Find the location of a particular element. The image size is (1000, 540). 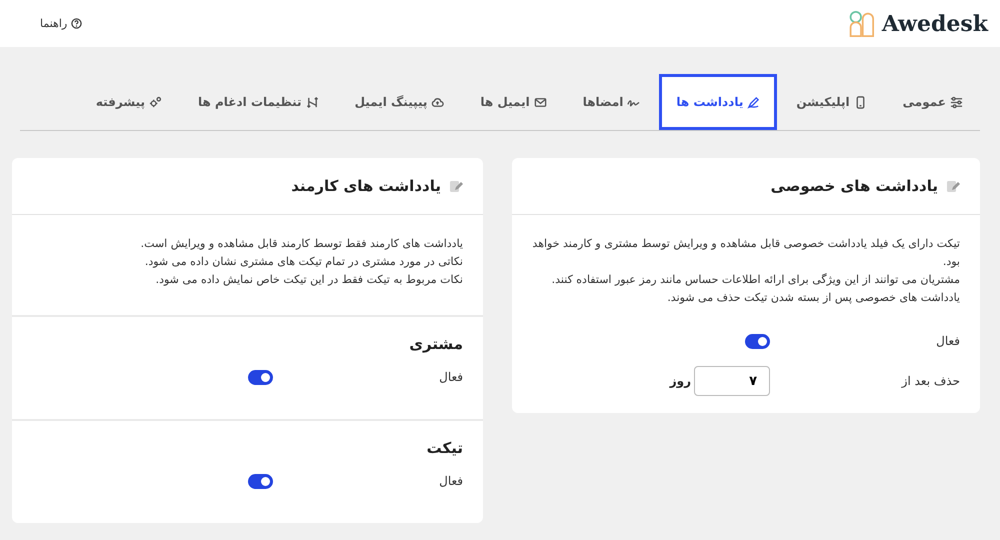

mail-icon is located at coordinates (540, 102).